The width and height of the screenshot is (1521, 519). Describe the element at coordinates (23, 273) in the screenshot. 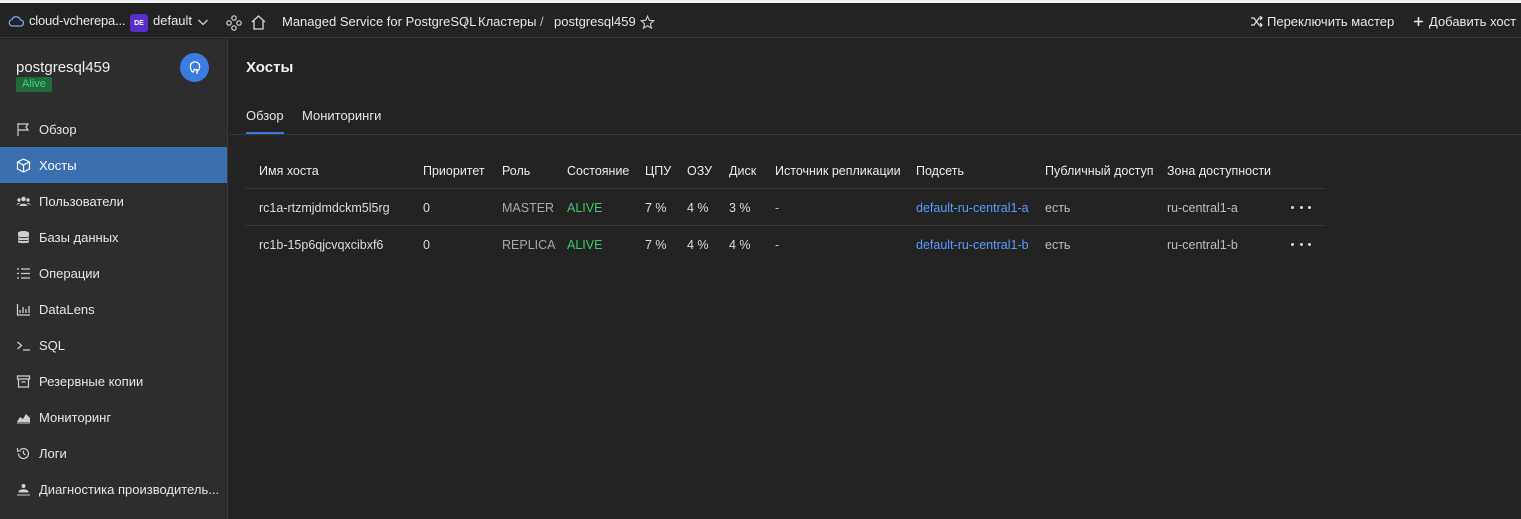

I see `list-icon` at that location.